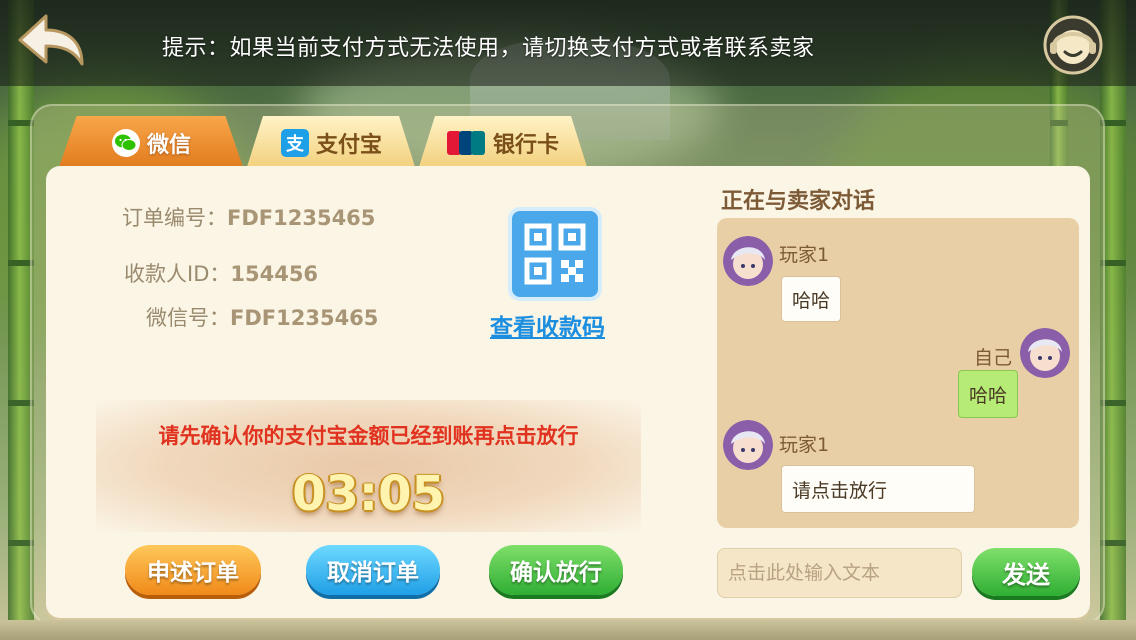 This screenshot has width=1136, height=640. I want to click on tab-wechat: 微信, so click(151, 143).